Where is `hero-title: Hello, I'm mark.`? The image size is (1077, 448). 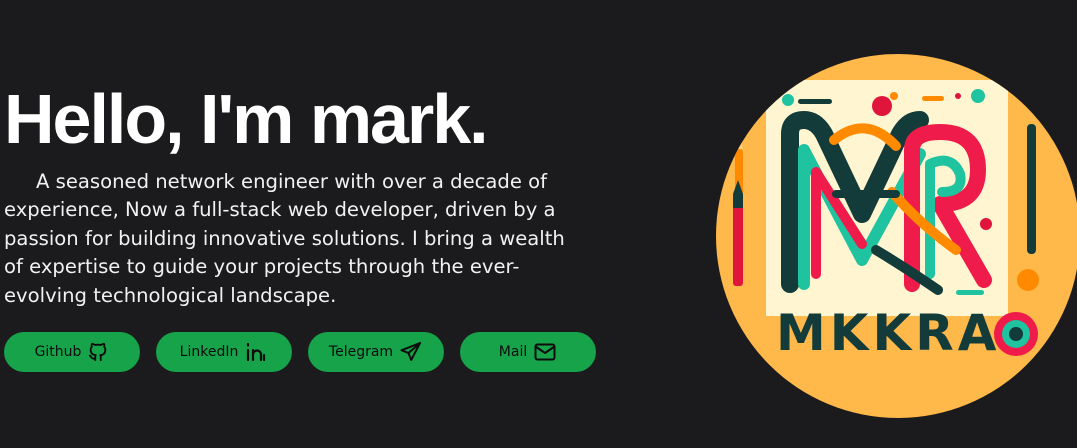
hero-title: Hello, I'm mark. is located at coordinates (246, 119).